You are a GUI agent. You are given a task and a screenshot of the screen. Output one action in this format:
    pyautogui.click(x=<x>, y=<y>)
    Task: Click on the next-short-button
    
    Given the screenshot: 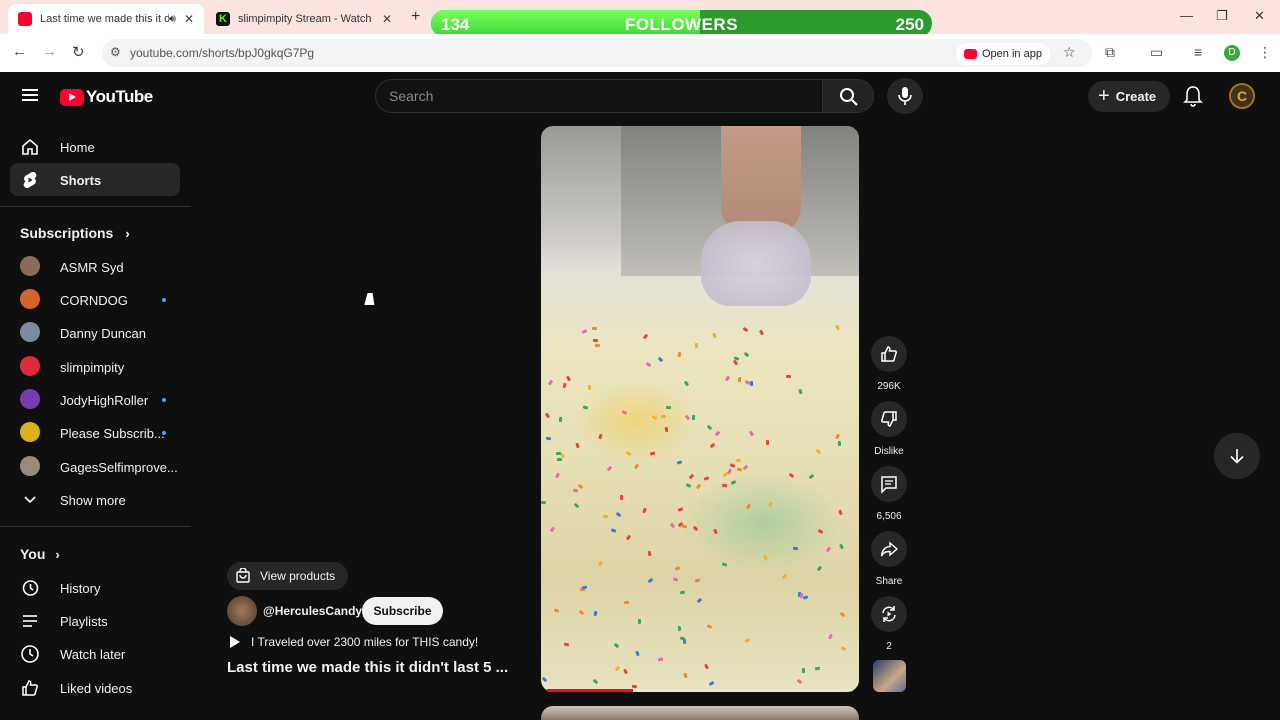 What is the action you would take?
    pyautogui.click(x=1237, y=456)
    